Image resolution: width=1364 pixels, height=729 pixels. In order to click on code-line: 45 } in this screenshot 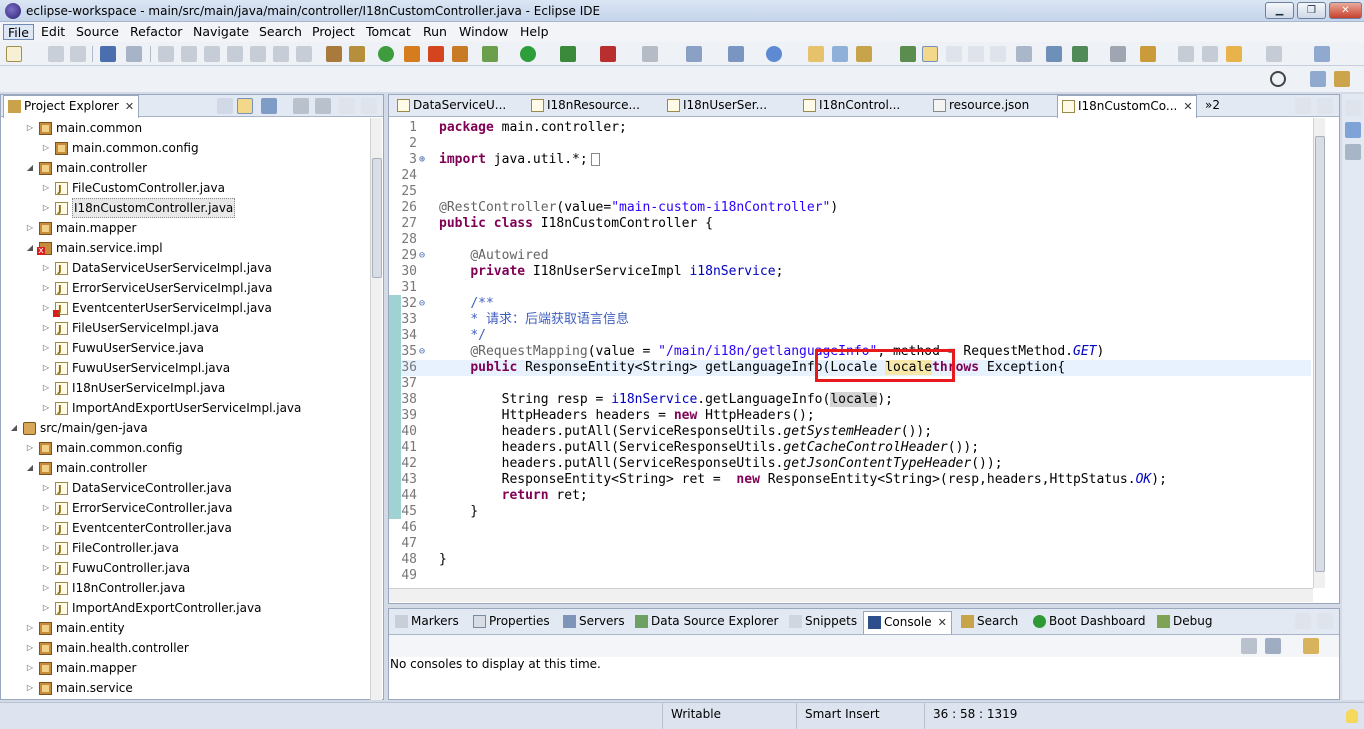, I will do `click(856, 512)`.